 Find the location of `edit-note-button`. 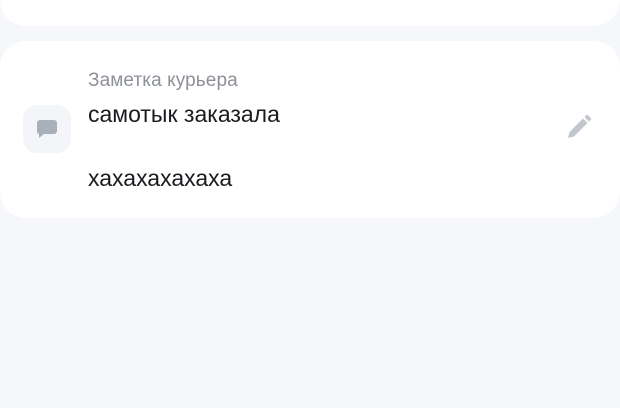

edit-note-button is located at coordinates (578, 130).